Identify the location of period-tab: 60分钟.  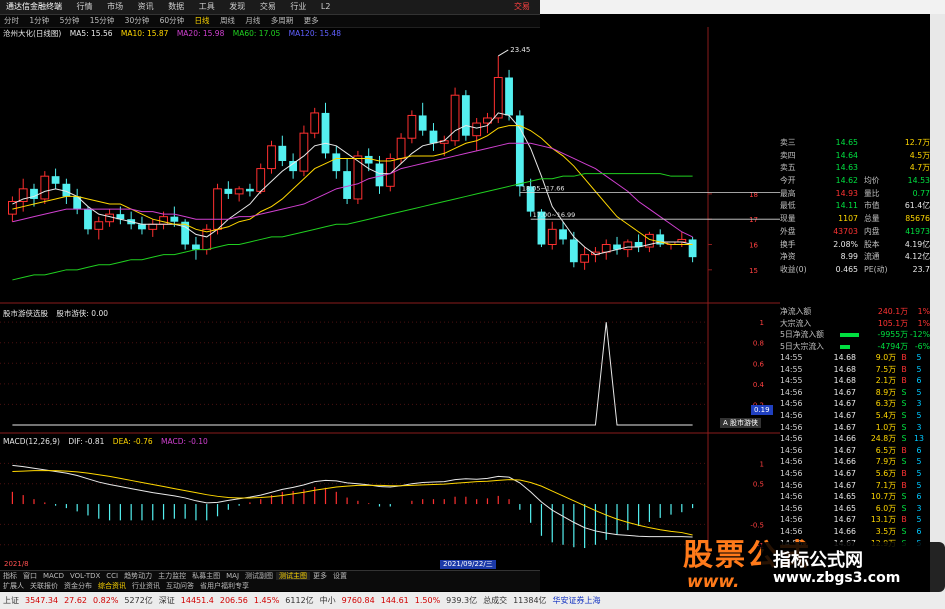
(172, 20).